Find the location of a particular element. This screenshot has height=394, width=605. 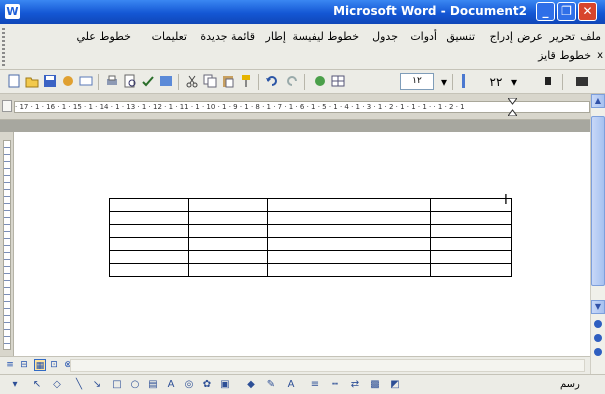

autoshapes-icon: ◇ is located at coordinates (57, 385).